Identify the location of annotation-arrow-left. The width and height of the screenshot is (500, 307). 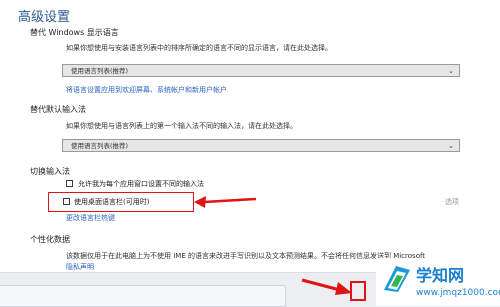
(225, 202).